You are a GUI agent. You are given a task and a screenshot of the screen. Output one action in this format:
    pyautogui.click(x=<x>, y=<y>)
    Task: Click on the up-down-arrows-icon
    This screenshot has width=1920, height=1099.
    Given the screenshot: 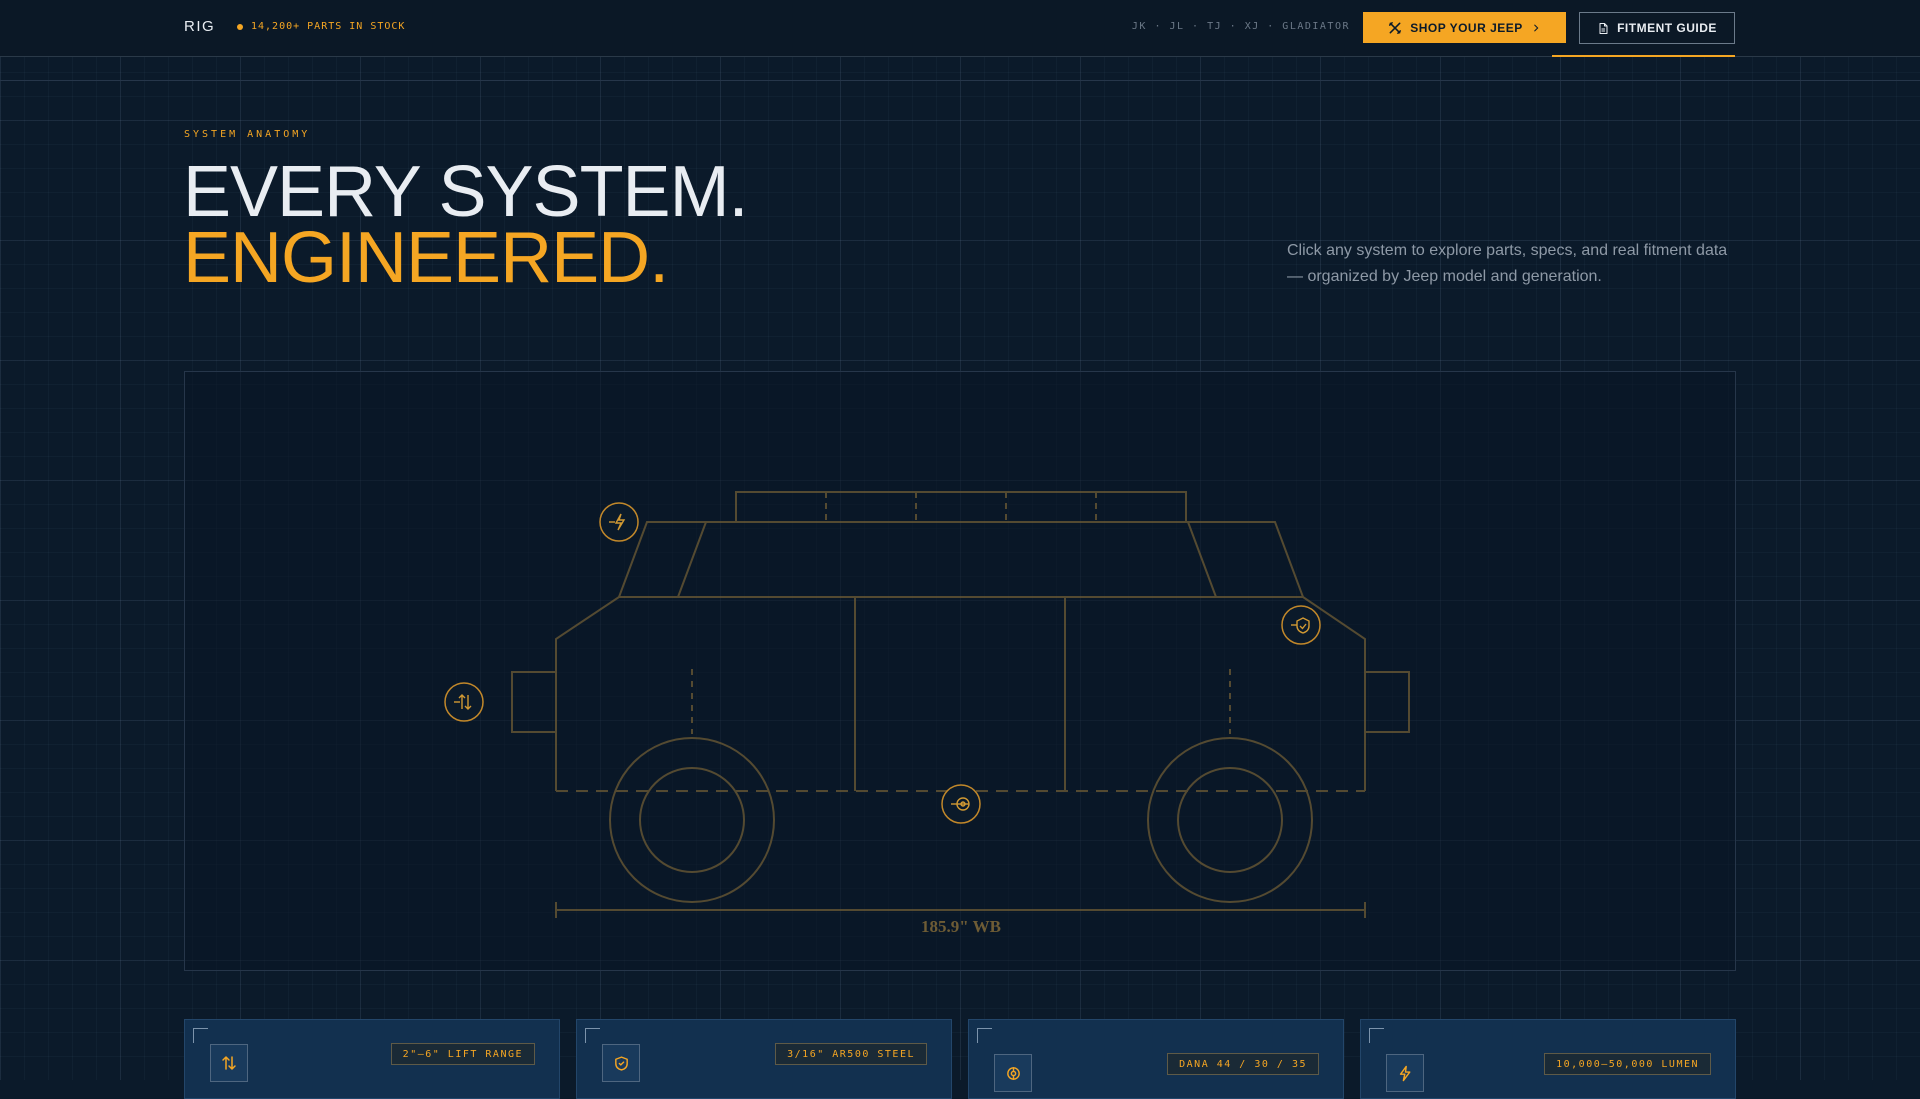 What is the action you would take?
    pyautogui.click(x=229, y=1063)
    